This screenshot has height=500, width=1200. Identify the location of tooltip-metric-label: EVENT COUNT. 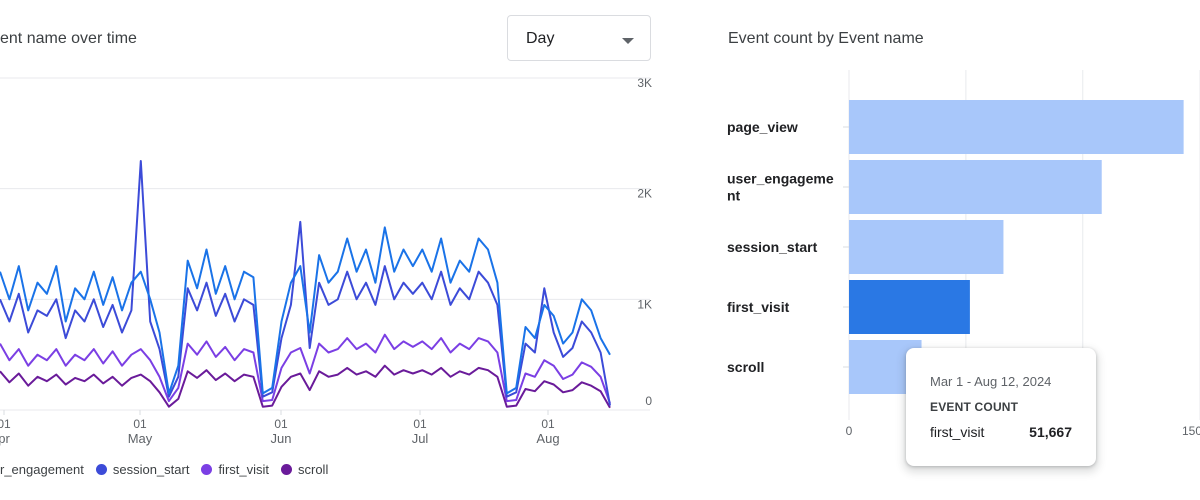
(974, 407).